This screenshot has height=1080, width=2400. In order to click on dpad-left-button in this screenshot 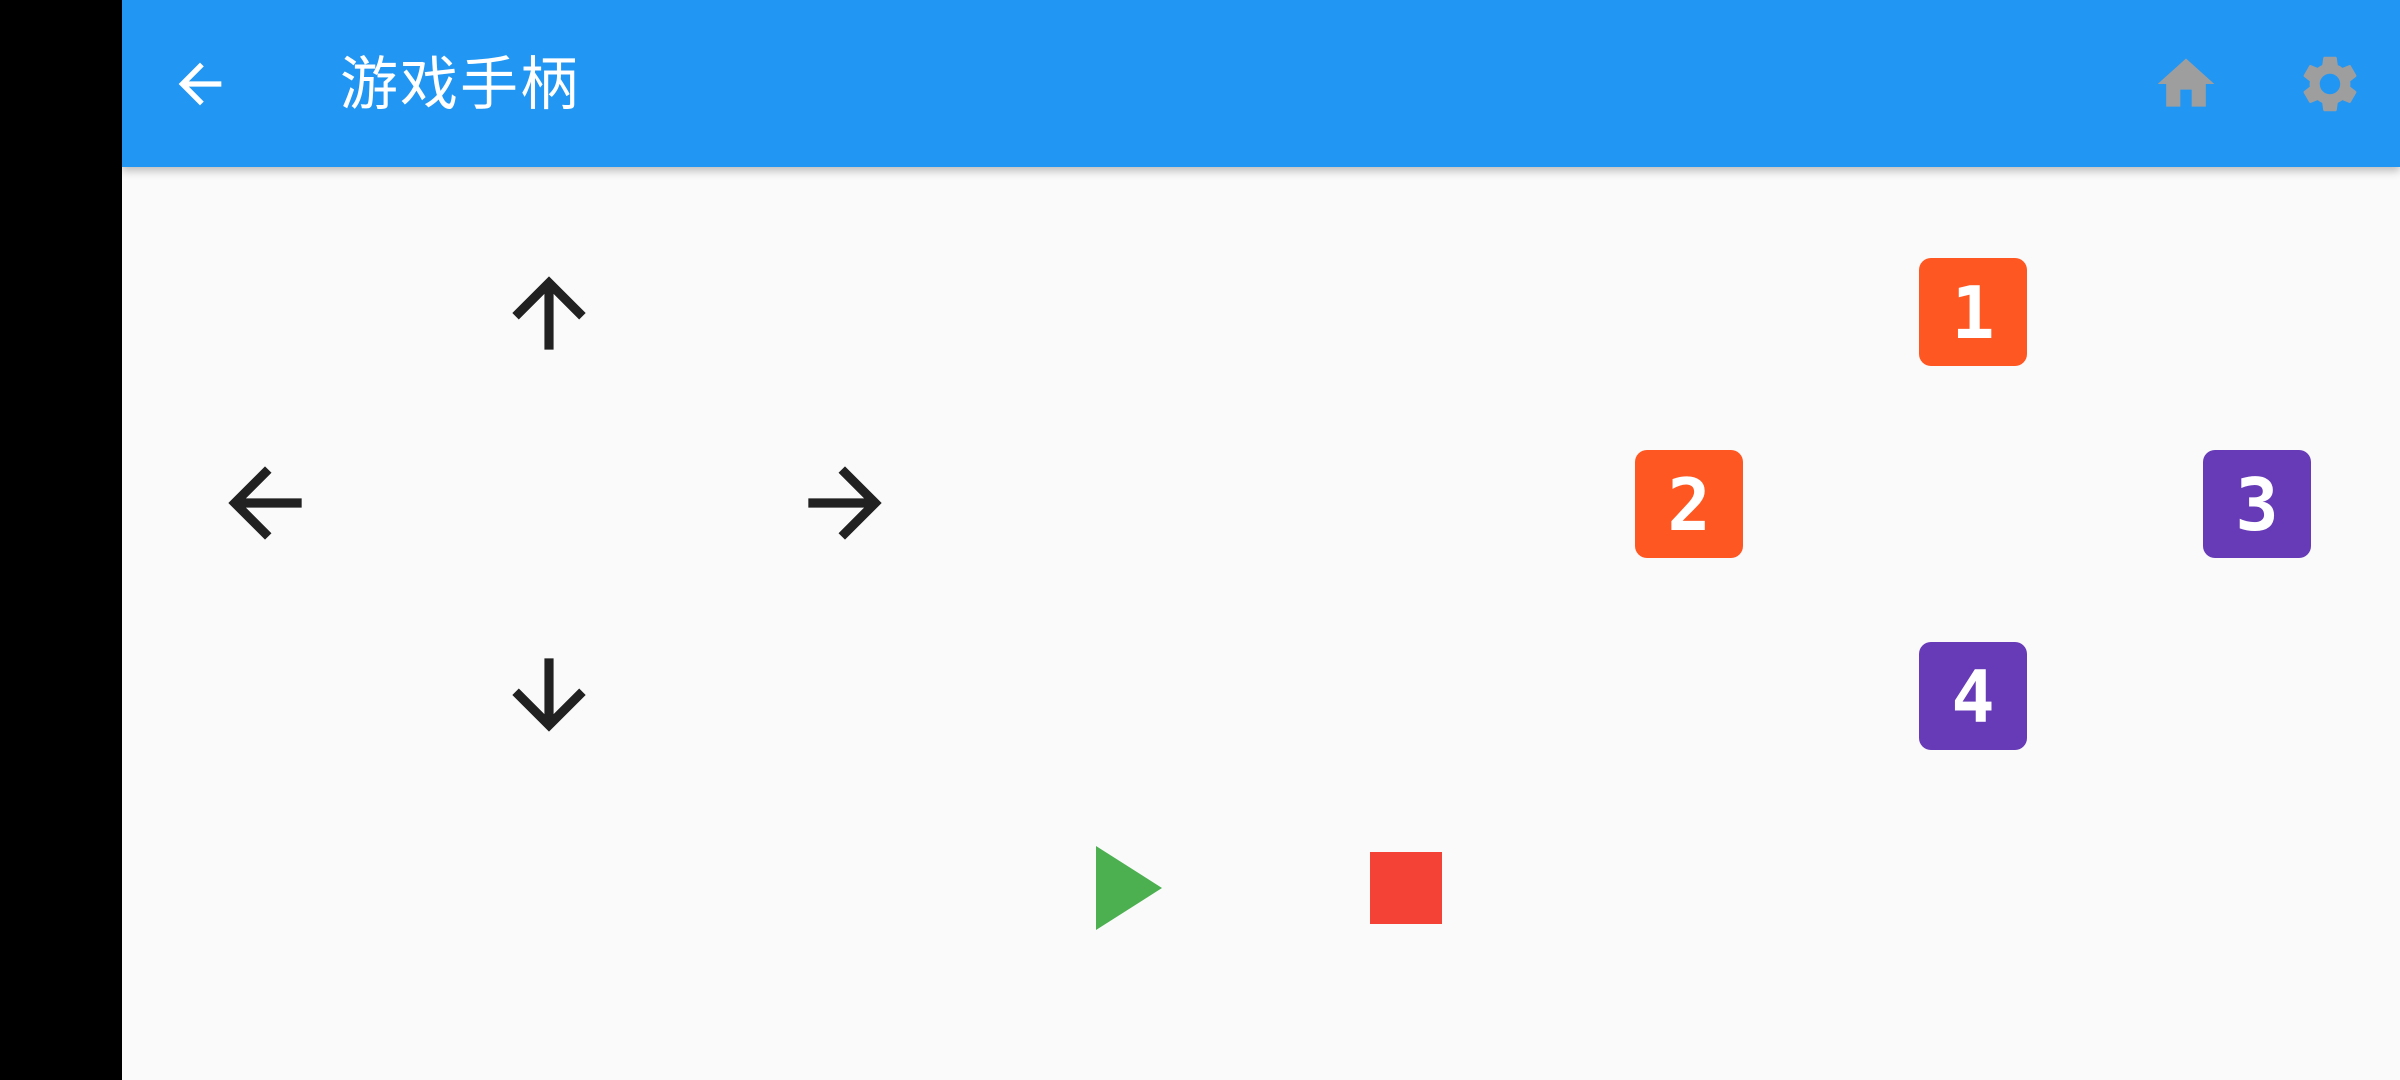, I will do `click(265, 503)`.